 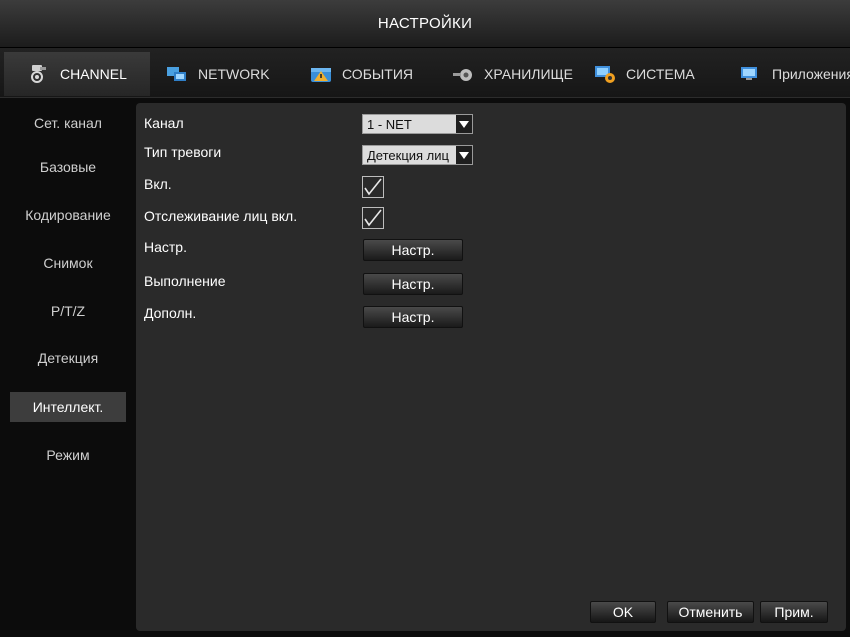 I want to click on sidebar-item-label: P/T/Z, so click(x=68, y=311).